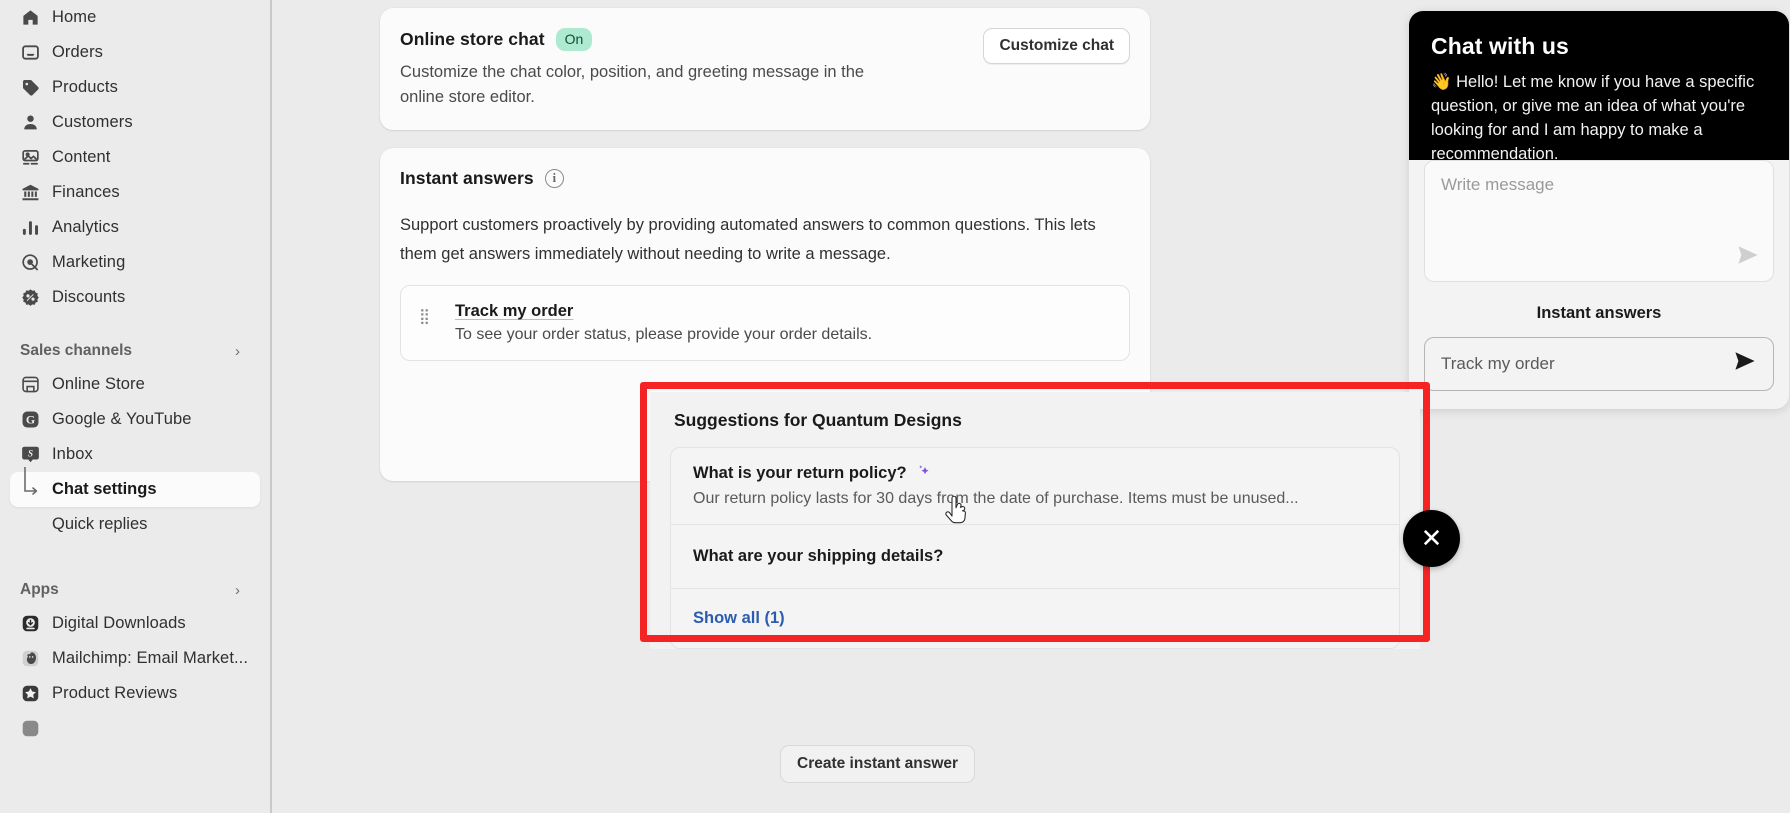 The width and height of the screenshot is (1790, 813). I want to click on svg-text: S, so click(29, 454).